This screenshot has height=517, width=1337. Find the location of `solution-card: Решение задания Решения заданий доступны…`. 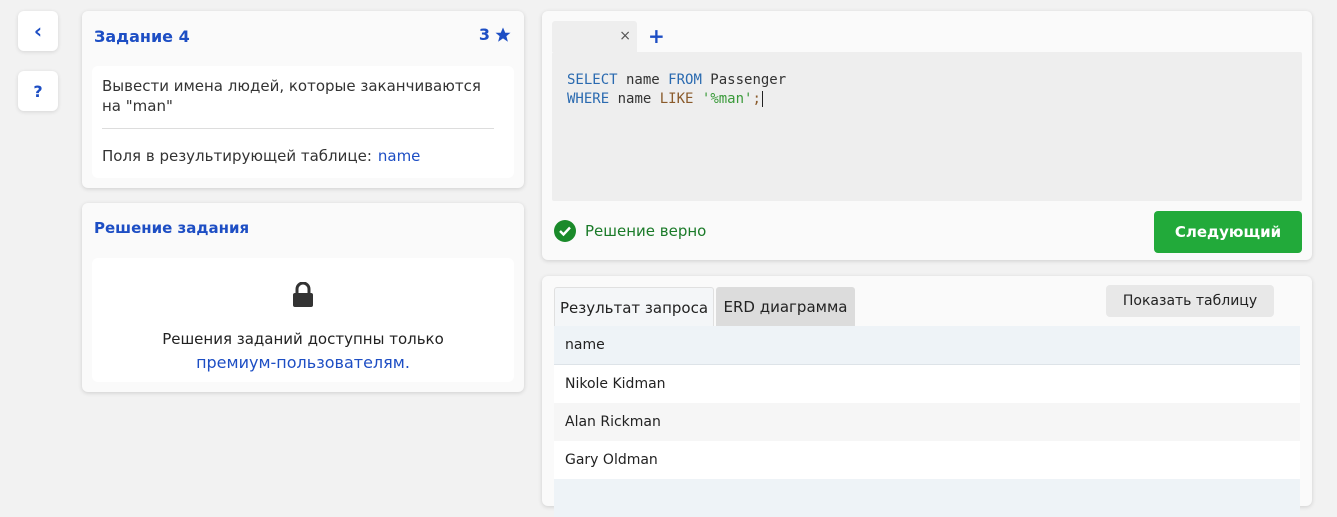

solution-card: Решение задания Решения заданий доступны… is located at coordinates (303, 297).